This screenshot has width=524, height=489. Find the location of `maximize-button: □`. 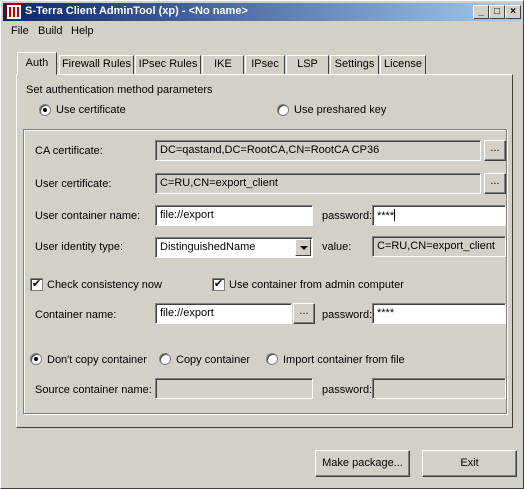

maximize-button: □ is located at coordinates (497, 12).